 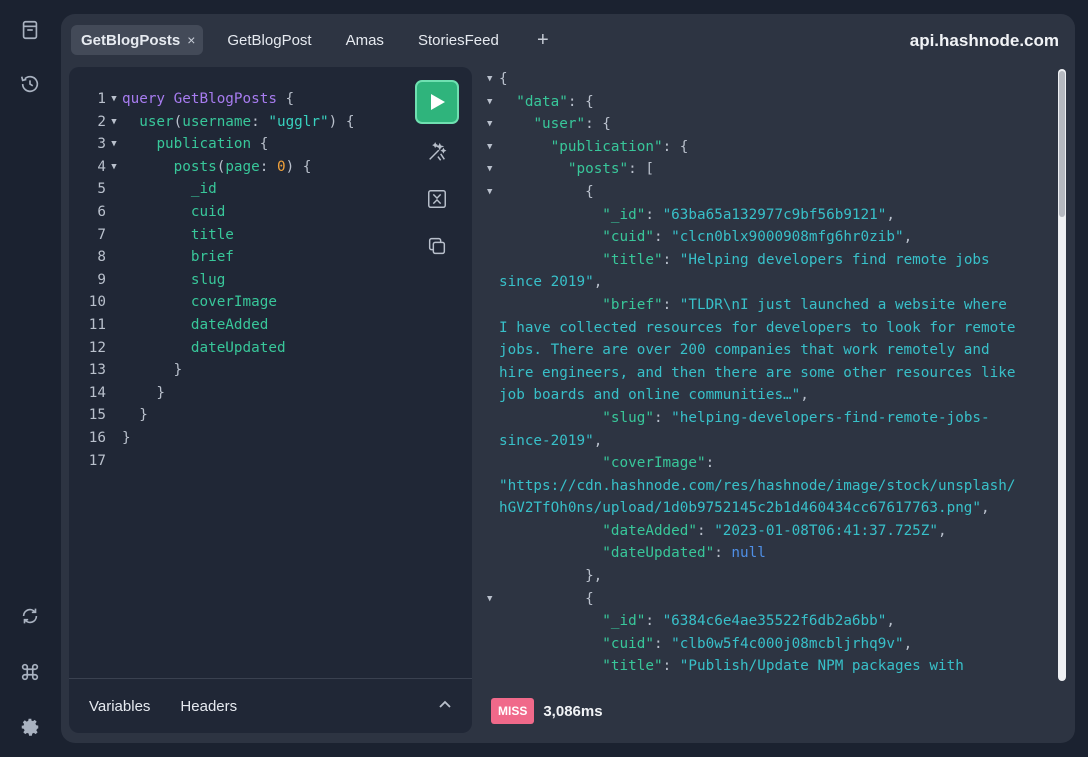 What do you see at coordinates (119, 706) in the screenshot?
I see `variables-tab: Variables` at bounding box center [119, 706].